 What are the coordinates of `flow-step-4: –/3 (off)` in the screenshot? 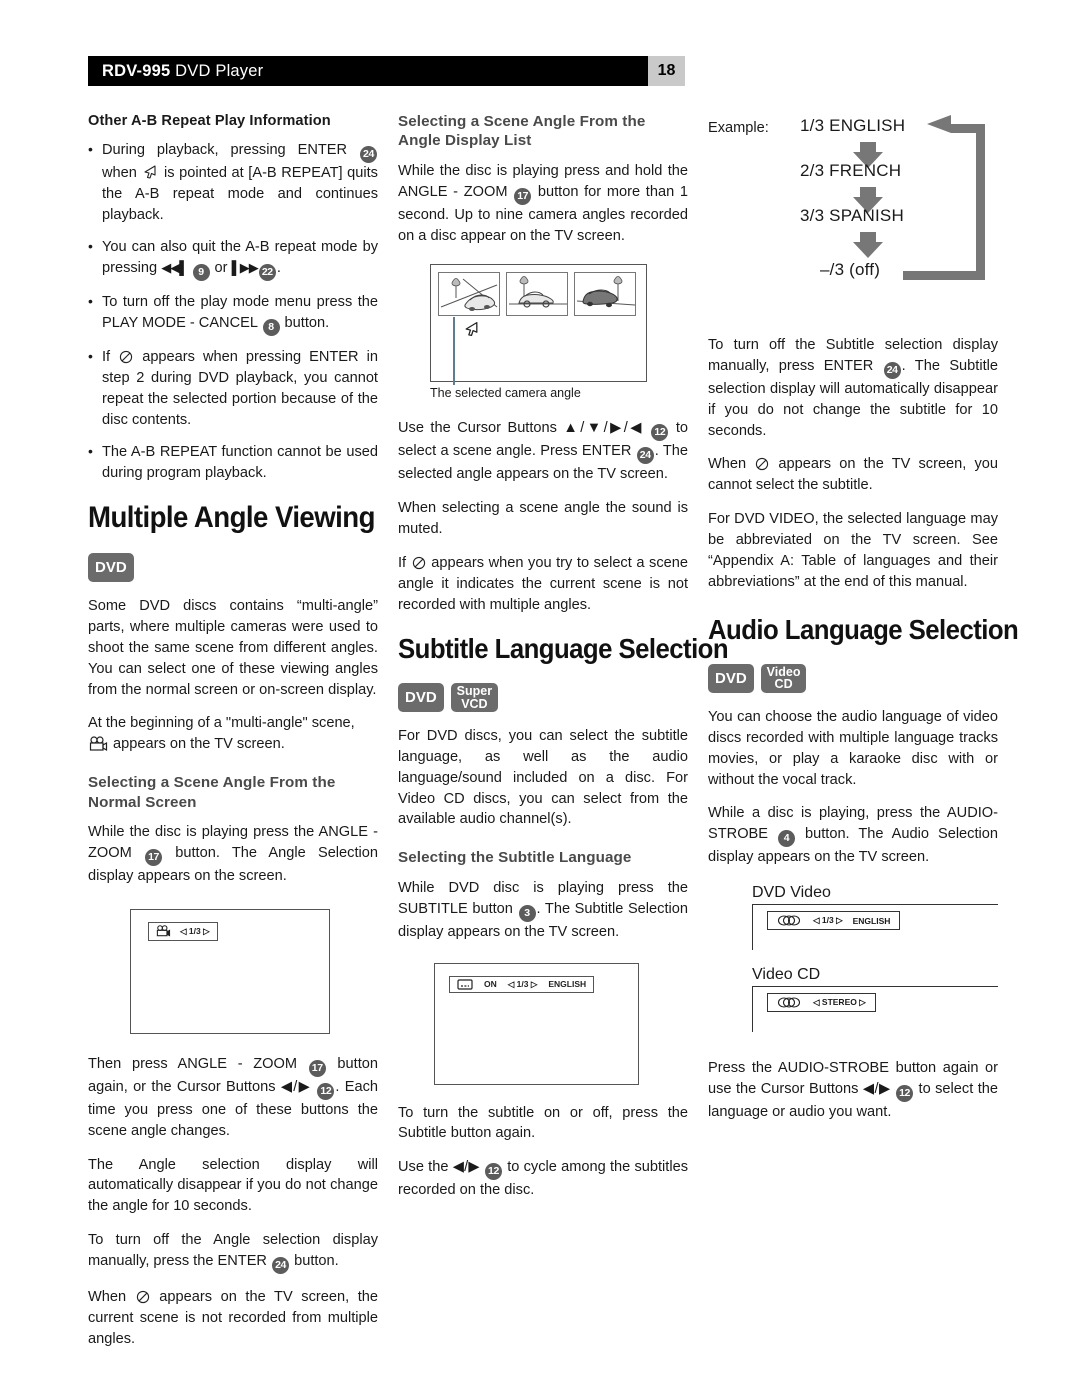 It's located at (850, 269).